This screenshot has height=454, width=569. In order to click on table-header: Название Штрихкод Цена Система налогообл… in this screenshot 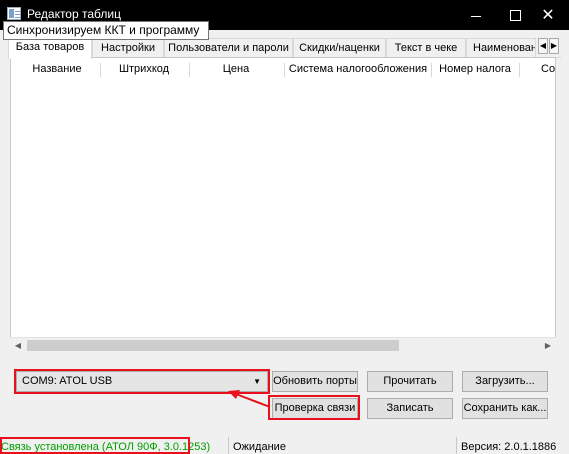, I will do `click(283, 70)`.